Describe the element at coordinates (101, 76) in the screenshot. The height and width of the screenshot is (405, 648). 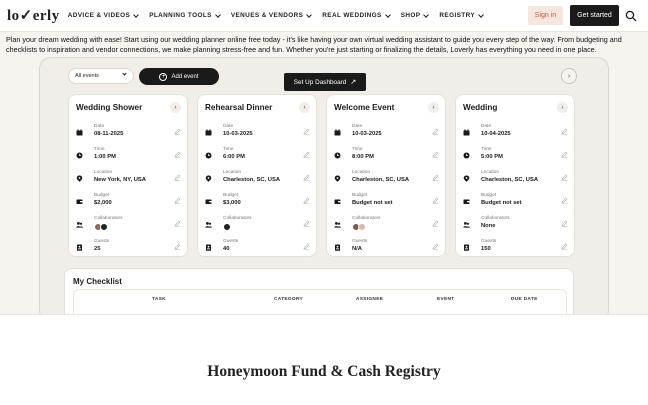
I see `events-select: All events` at that location.